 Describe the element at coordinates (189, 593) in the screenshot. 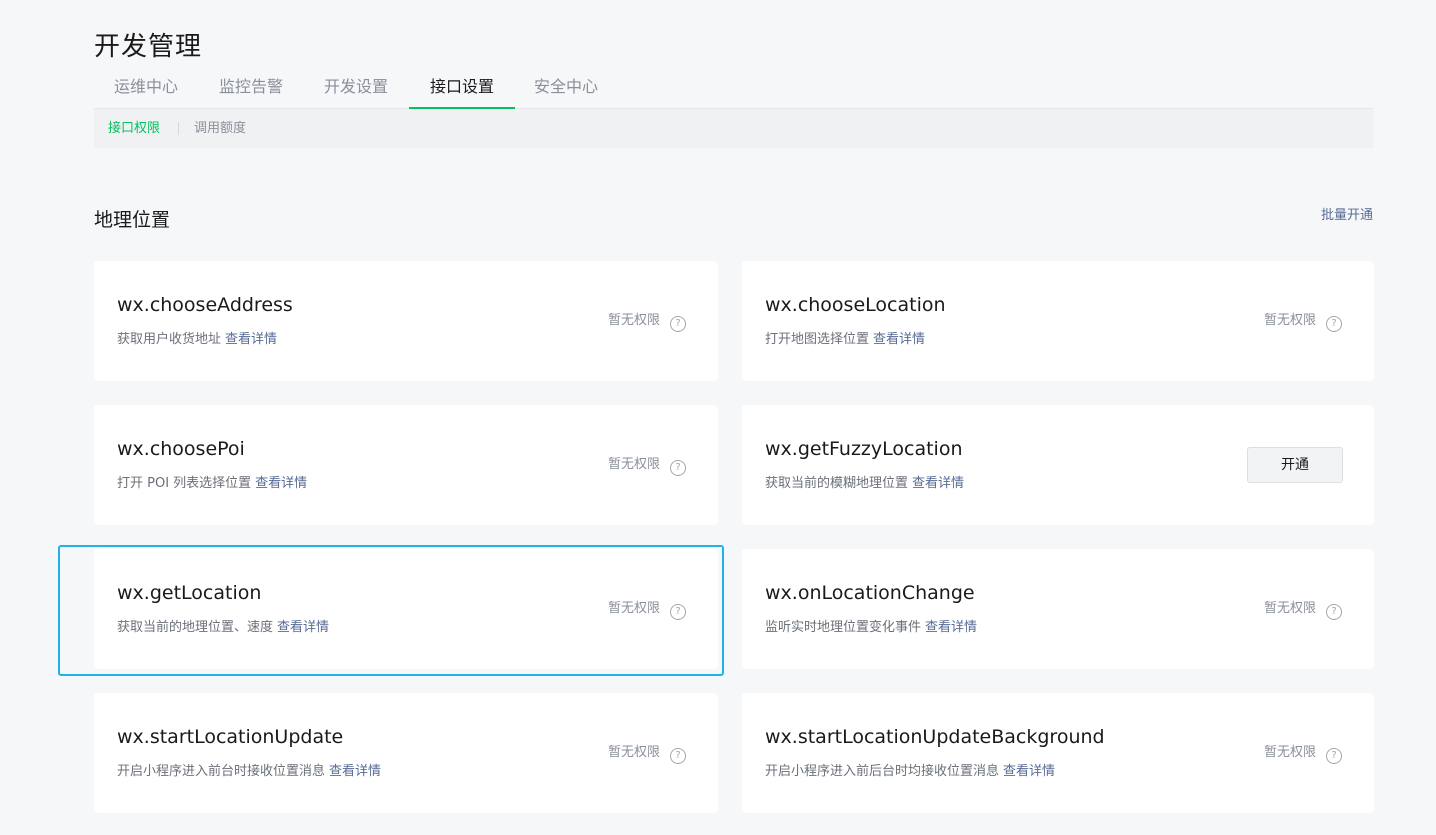

I see `api-name: wx.getLocation` at that location.